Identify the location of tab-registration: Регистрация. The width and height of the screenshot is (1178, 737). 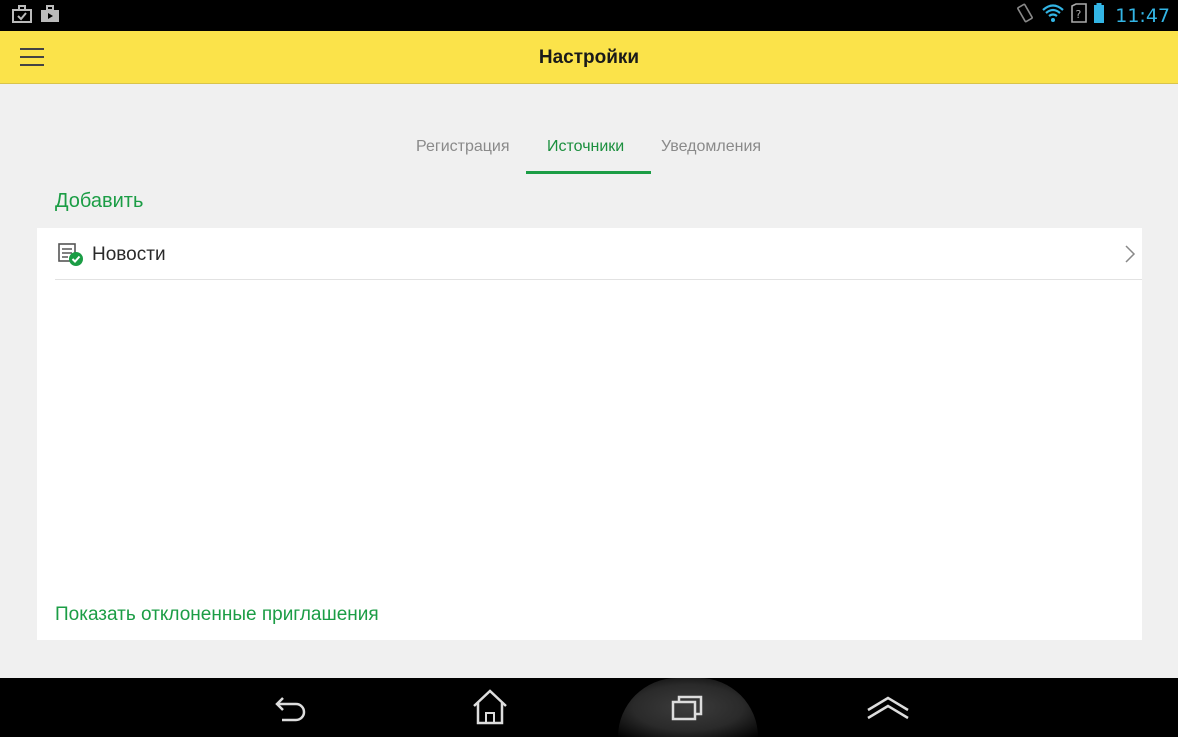
(463, 147).